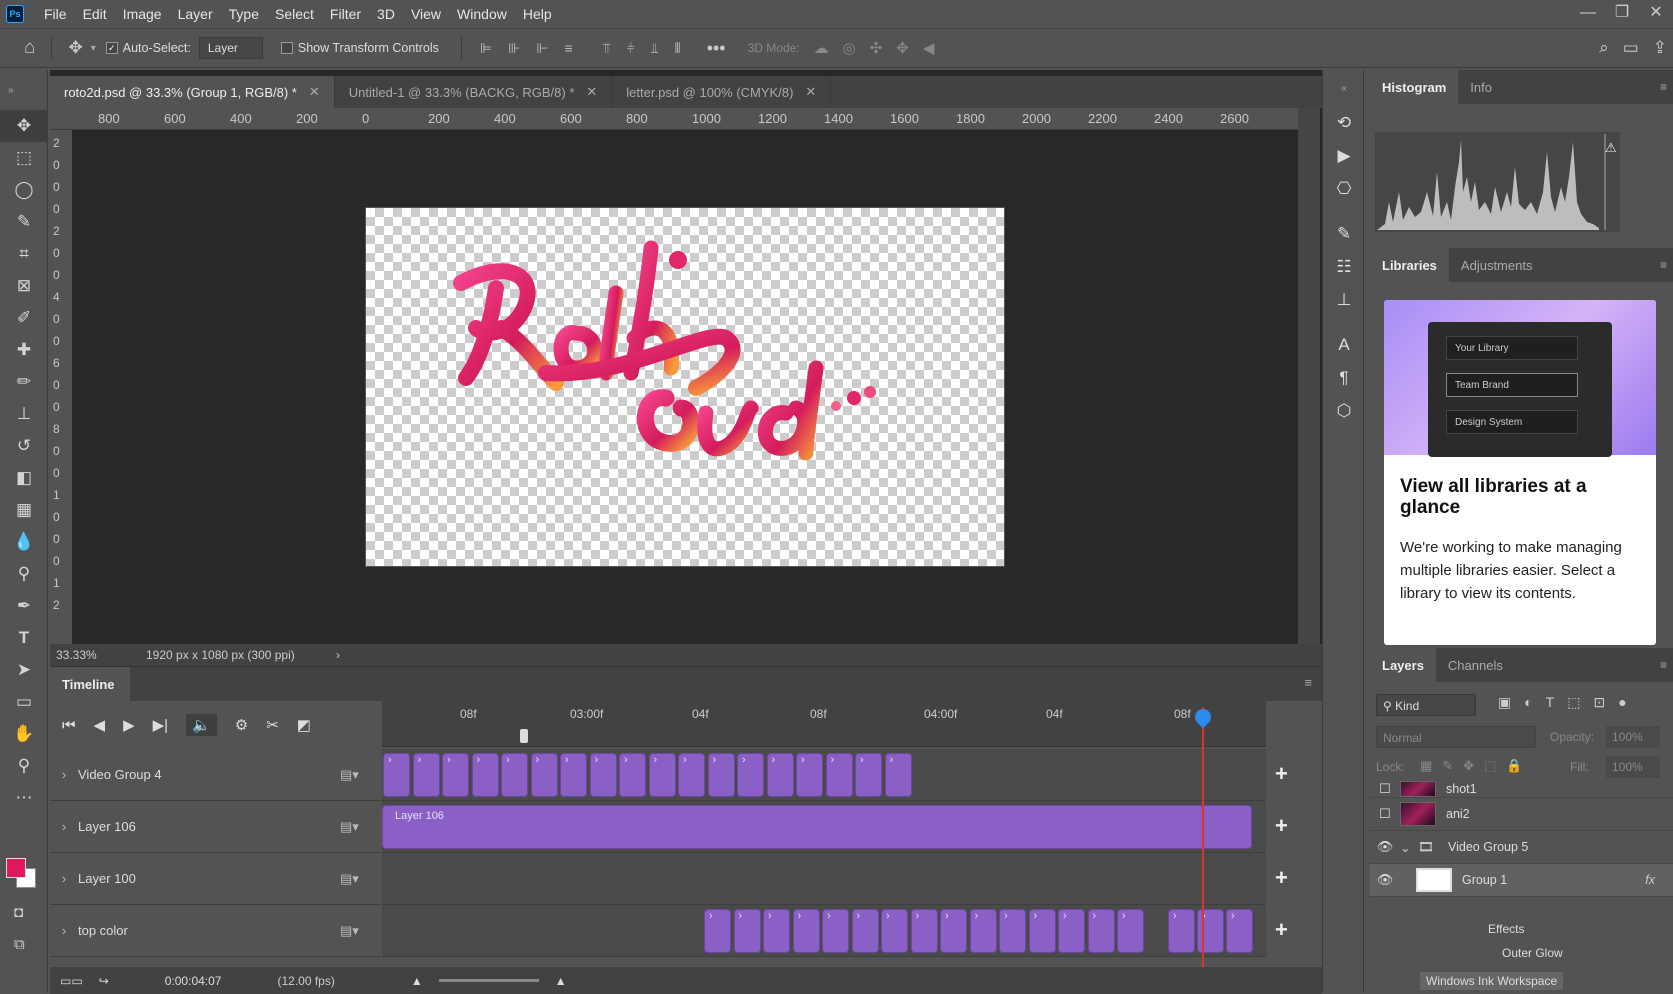 This screenshot has height=994, width=1673. What do you see at coordinates (1344, 266) in the screenshot?
I see `properties-icon: ☷` at bounding box center [1344, 266].